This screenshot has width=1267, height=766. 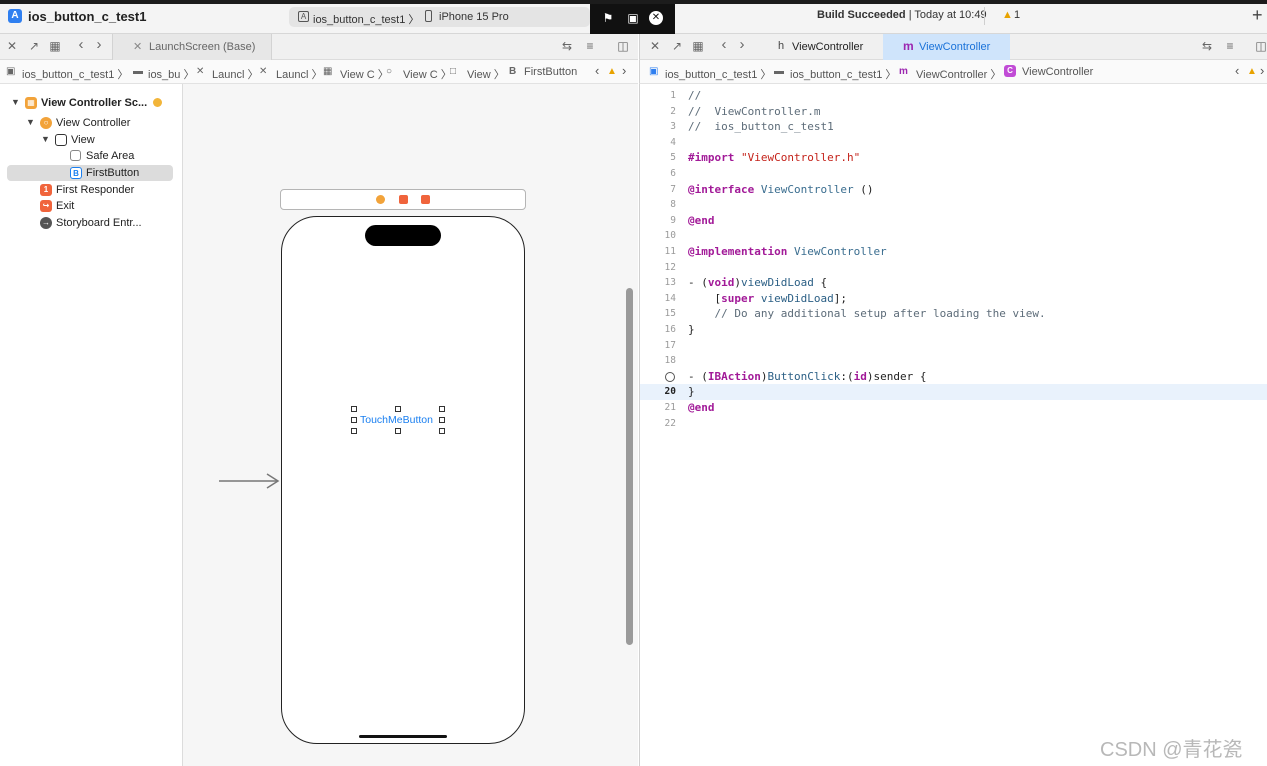 I want to click on code-line: 8, so click(x=953, y=205).